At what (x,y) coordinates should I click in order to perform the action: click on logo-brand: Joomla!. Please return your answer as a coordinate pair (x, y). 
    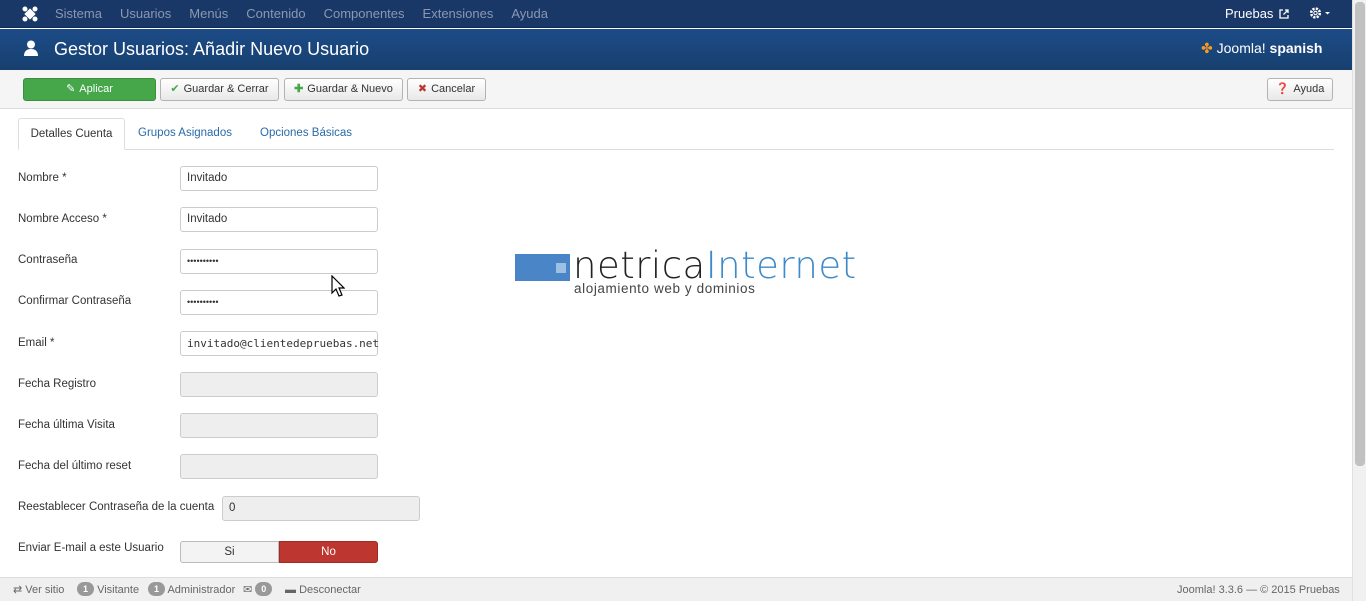
    Looking at the image, I should click on (1241, 48).